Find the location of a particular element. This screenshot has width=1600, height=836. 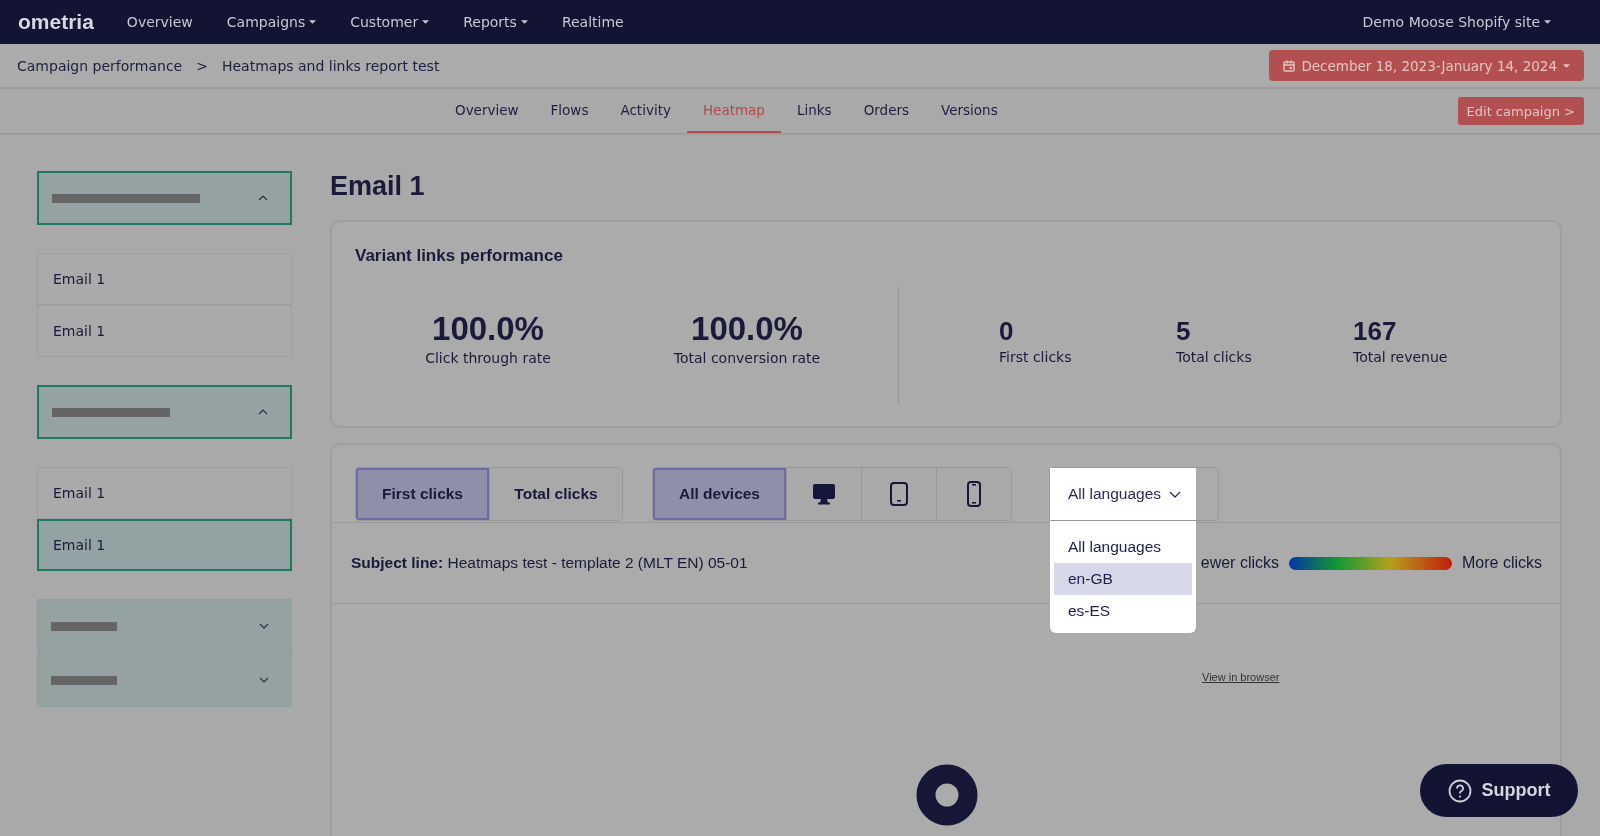

phone-button is located at coordinates (973, 494).